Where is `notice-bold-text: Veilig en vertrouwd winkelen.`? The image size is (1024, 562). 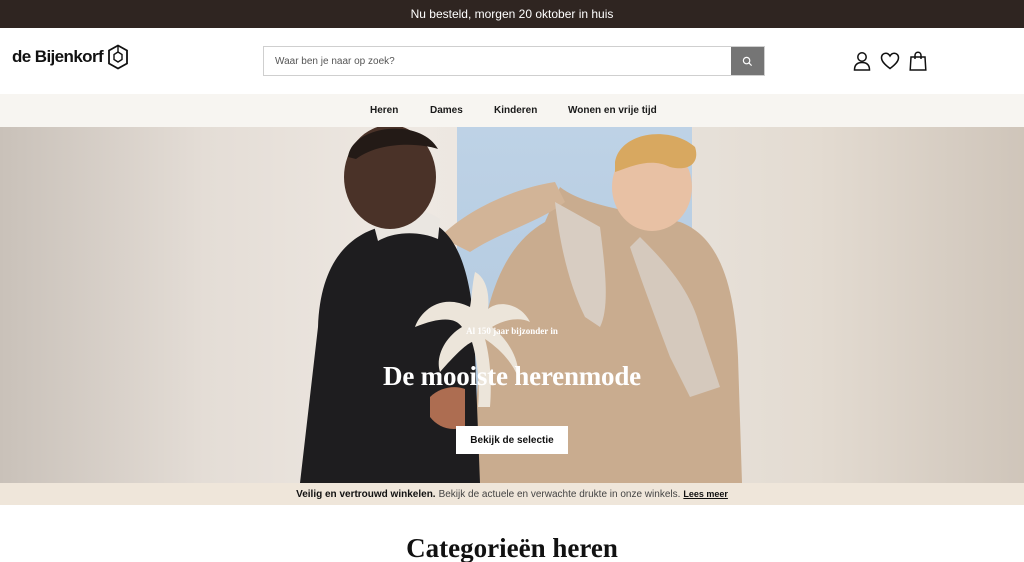 notice-bold-text: Veilig en vertrouwd winkelen. is located at coordinates (366, 494).